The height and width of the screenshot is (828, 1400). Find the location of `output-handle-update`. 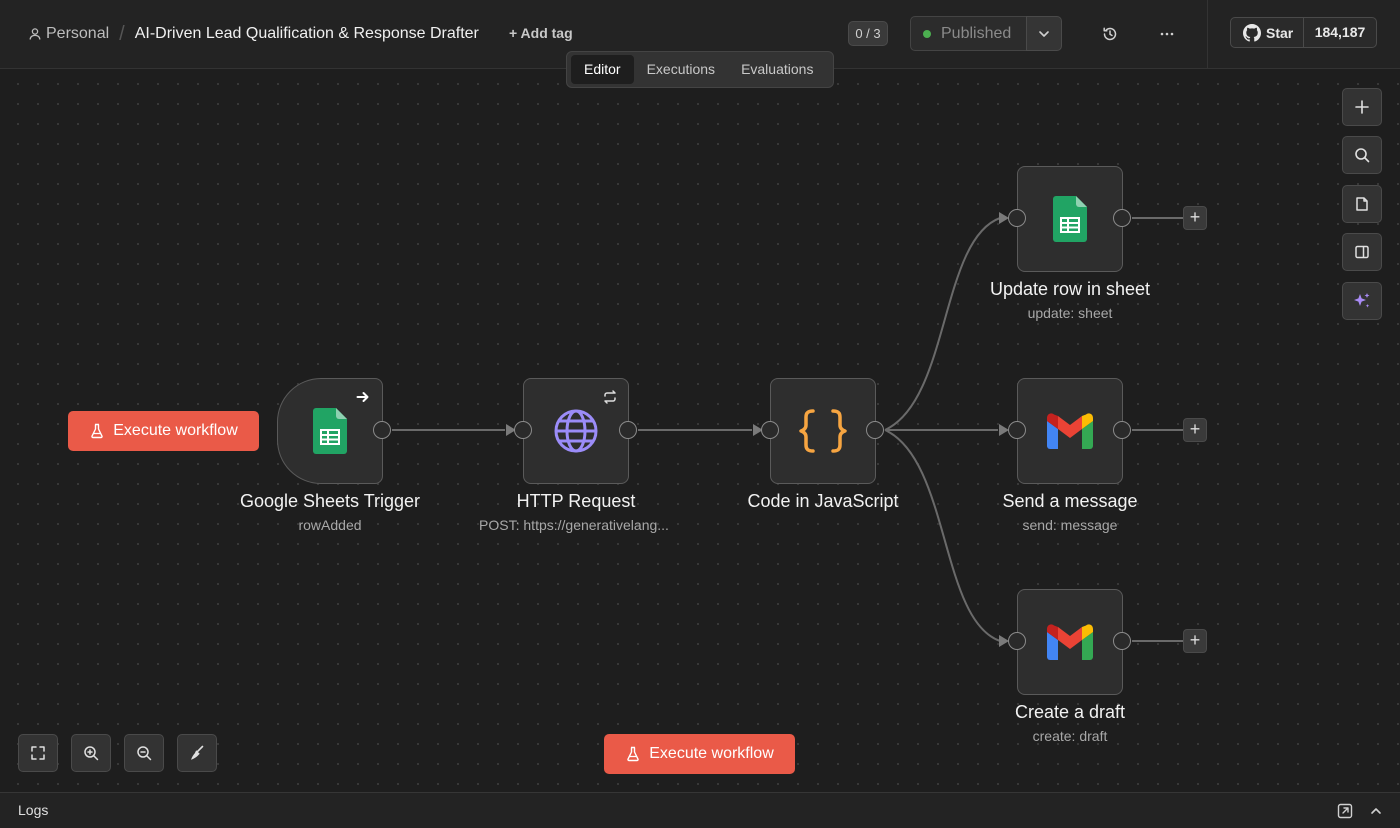

output-handle-update is located at coordinates (1122, 218).